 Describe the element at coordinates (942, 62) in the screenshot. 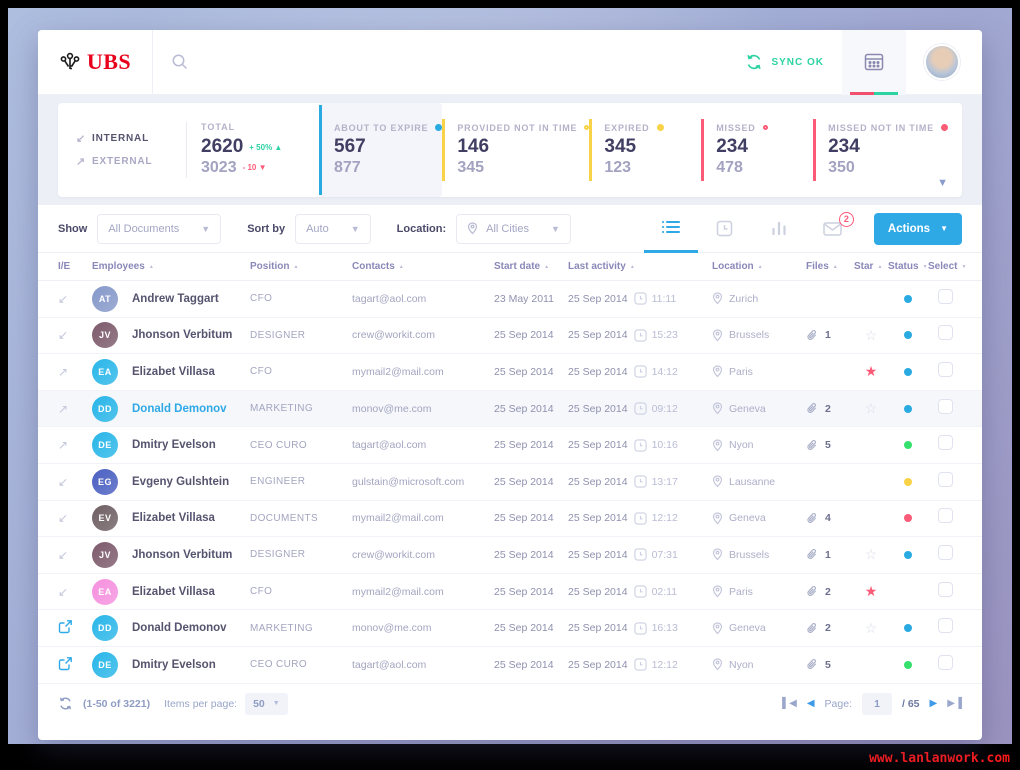

I see `user-avatar` at that location.